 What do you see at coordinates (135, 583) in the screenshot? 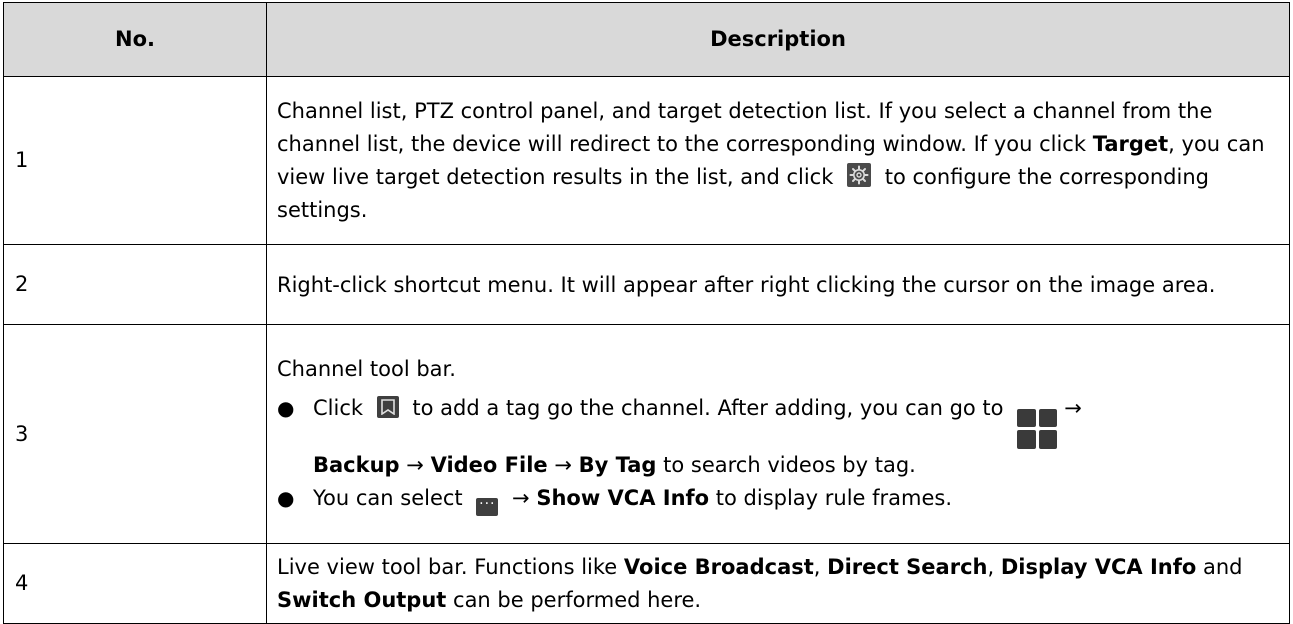
I see `row-number: 4` at bounding box center [135, 583].